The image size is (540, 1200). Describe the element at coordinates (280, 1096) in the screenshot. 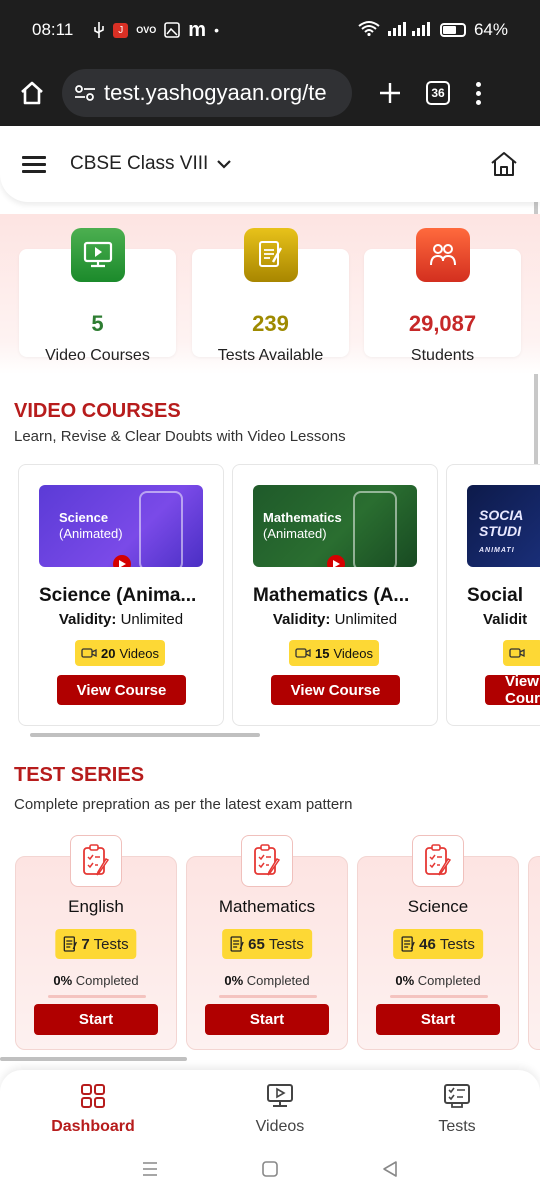

I see `video-screen-icon` at that location.